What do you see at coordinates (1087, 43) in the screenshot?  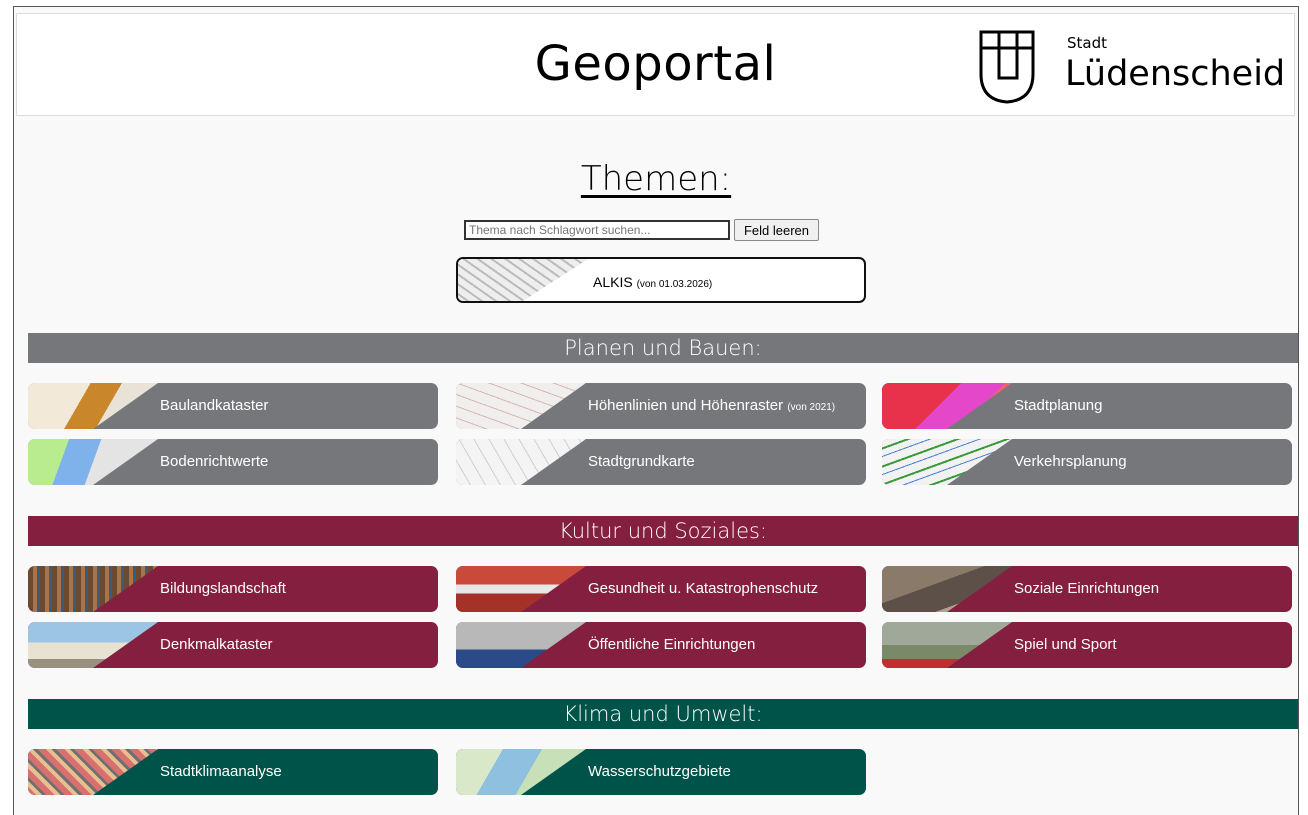 I see `logo-text-small: Stadt` at bounding box center [1087, 43].